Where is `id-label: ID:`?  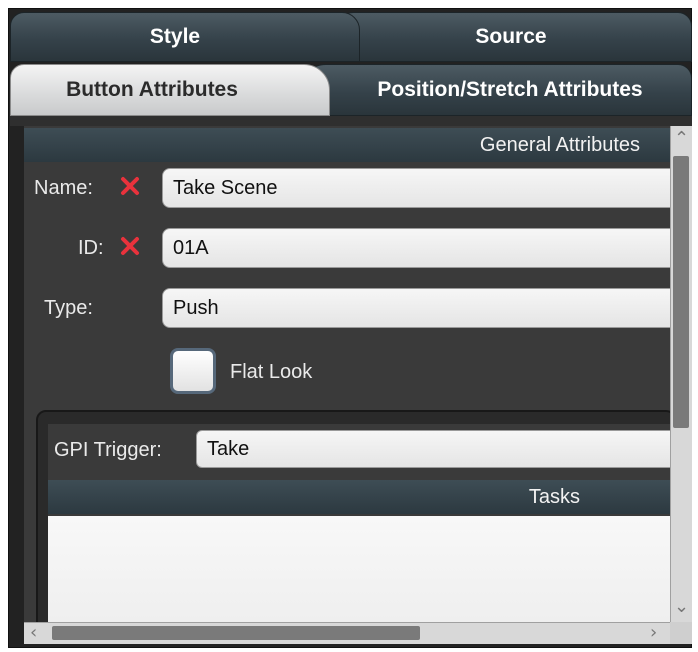
id-label: ID: is located at coordinates (91, 248).